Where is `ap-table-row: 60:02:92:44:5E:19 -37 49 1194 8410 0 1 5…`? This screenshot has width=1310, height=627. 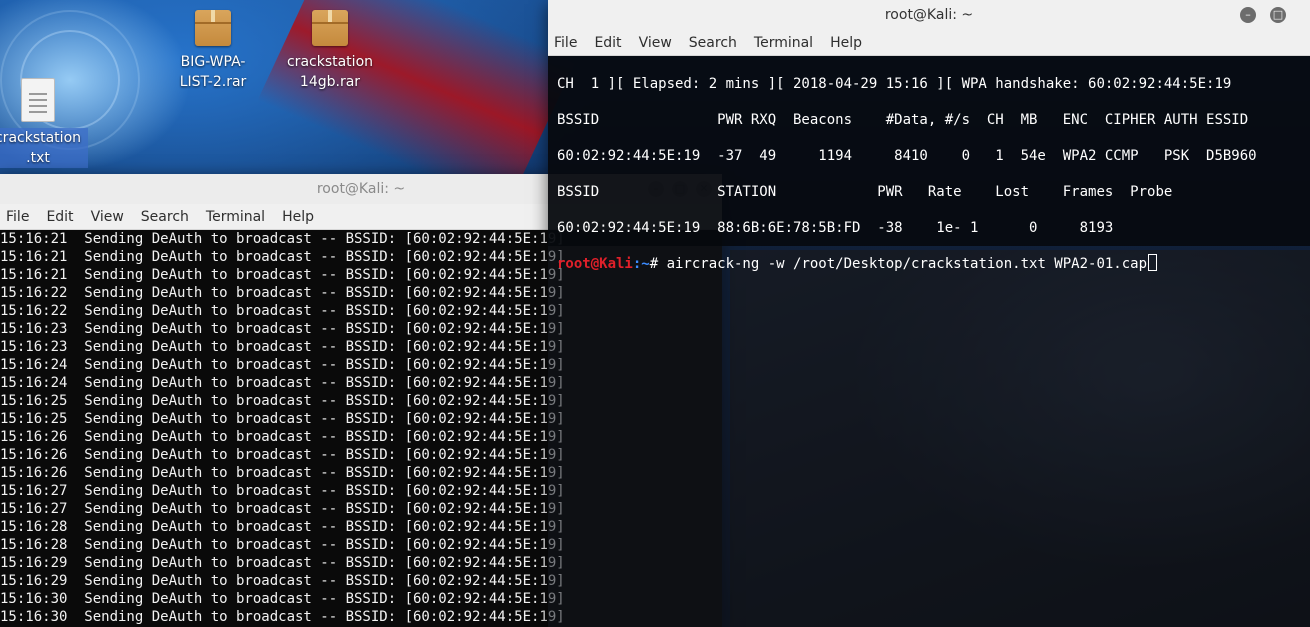
ap-table-row: 60:02:92:44:5E:19 -37 49 1194 8410 0 1 5… is located at coordinates (907, 156).